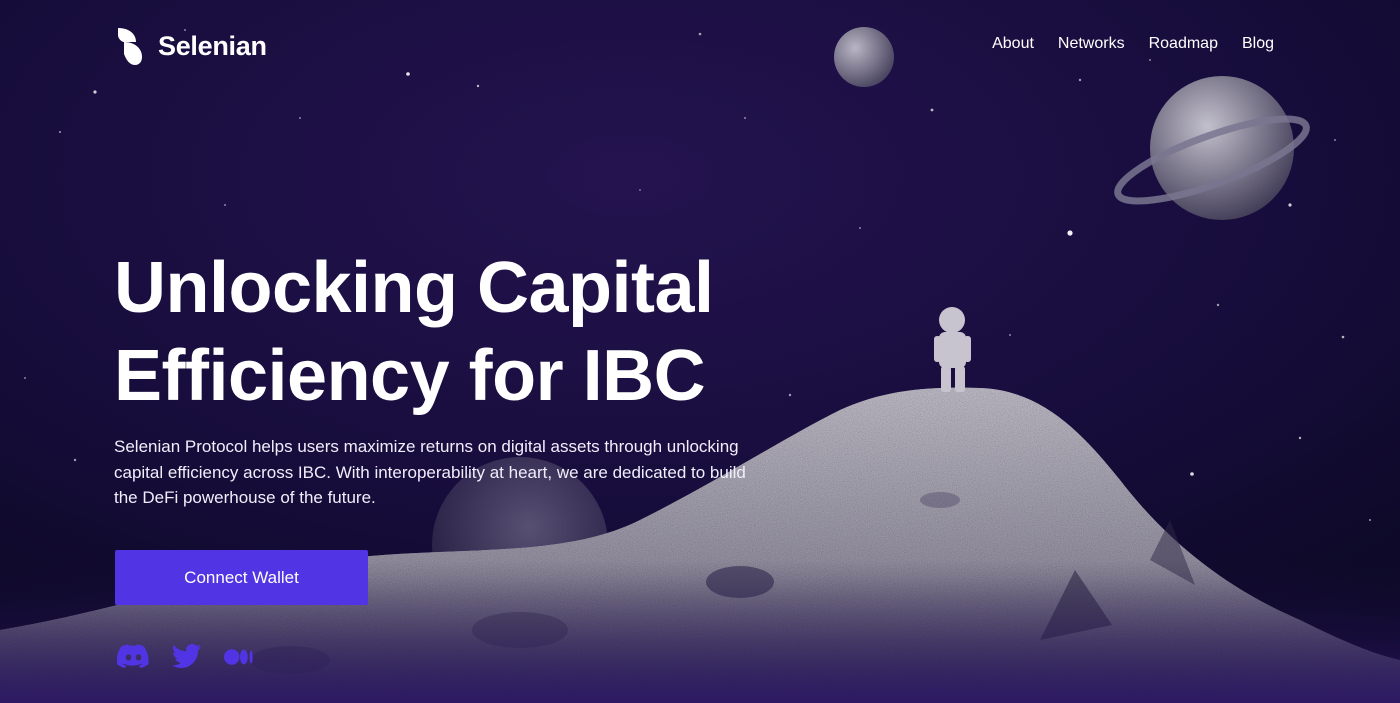 The image size is (1400, 703). I want to click on hero-title-line-2: Efficiency for IBC, so click(410, 376).